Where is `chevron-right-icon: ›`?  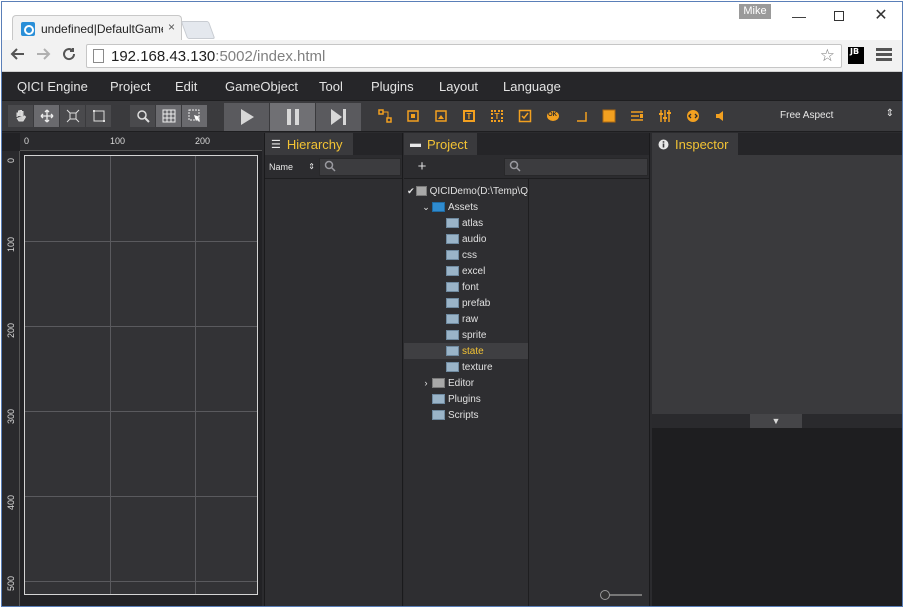
chevron-right-icon: › is located at coordinates (426, 383).